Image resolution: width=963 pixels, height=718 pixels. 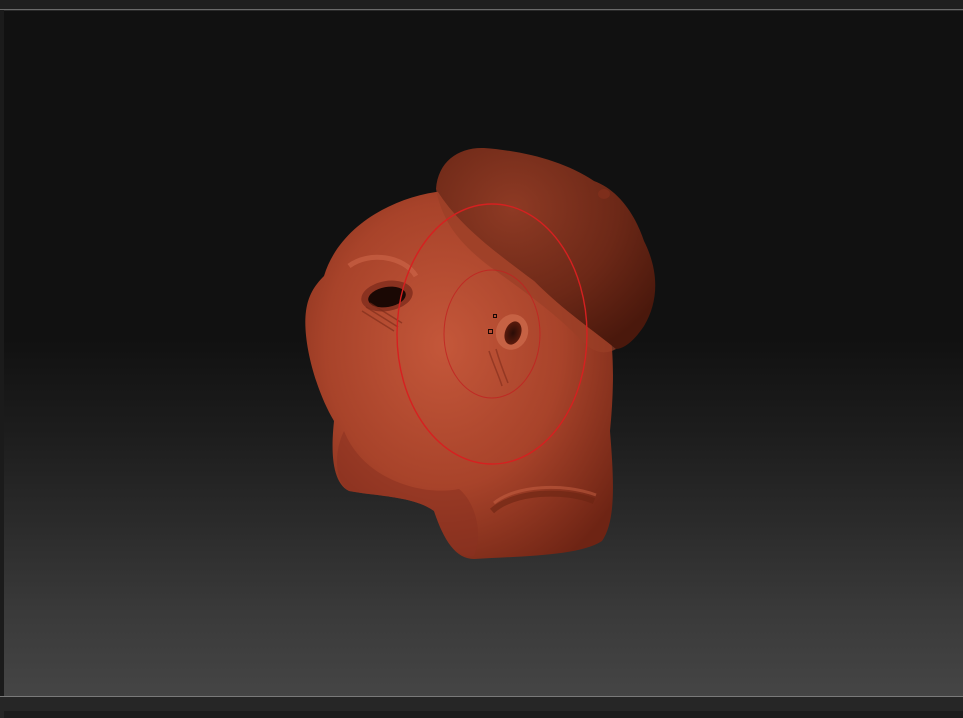 What do you see at coordinates (481, 707) in the screenshot?
I see `bottom-status-strip` at bounding box center [481, 707].